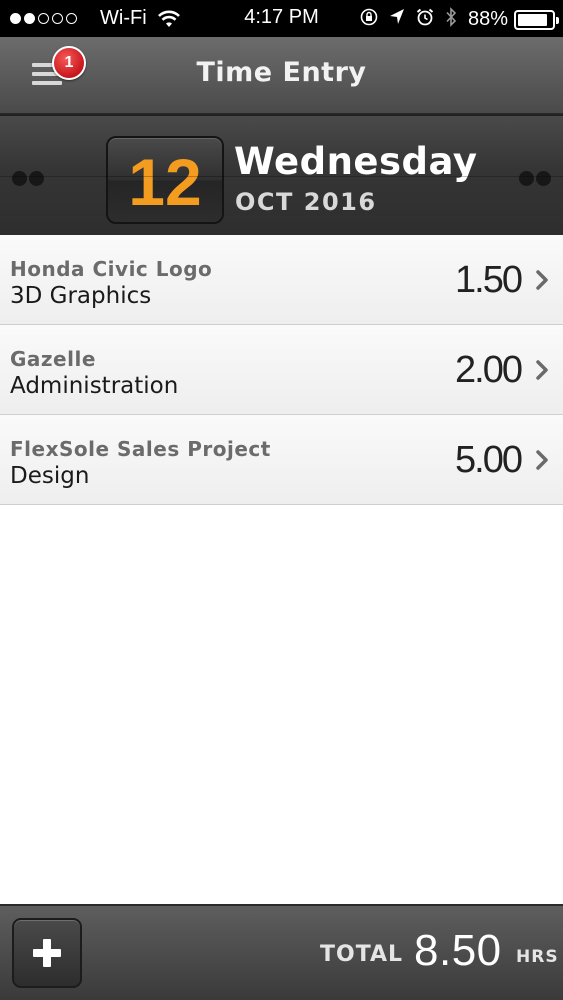  Describe the element at coordinates (535, 178) in the screenshot. I see `next-day-indicator` at that location.